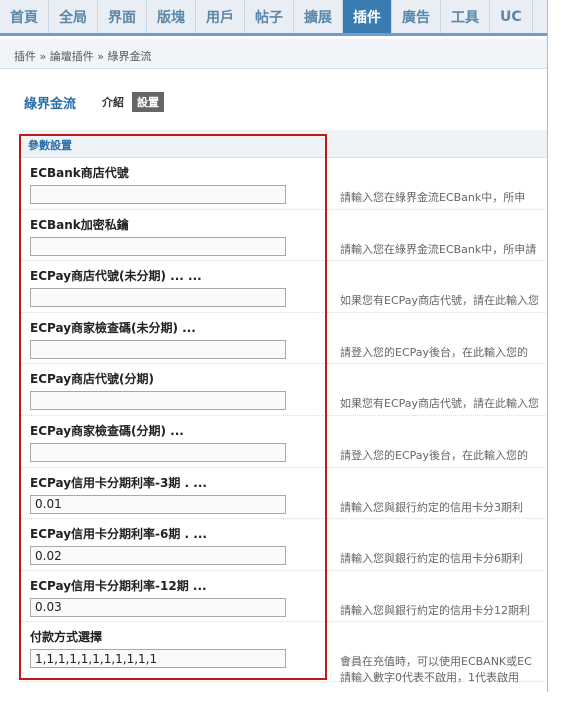 The height and width of the screenshot is (721, 582). I want to click on nav-item-posts: 帖子, so click(269, 16).